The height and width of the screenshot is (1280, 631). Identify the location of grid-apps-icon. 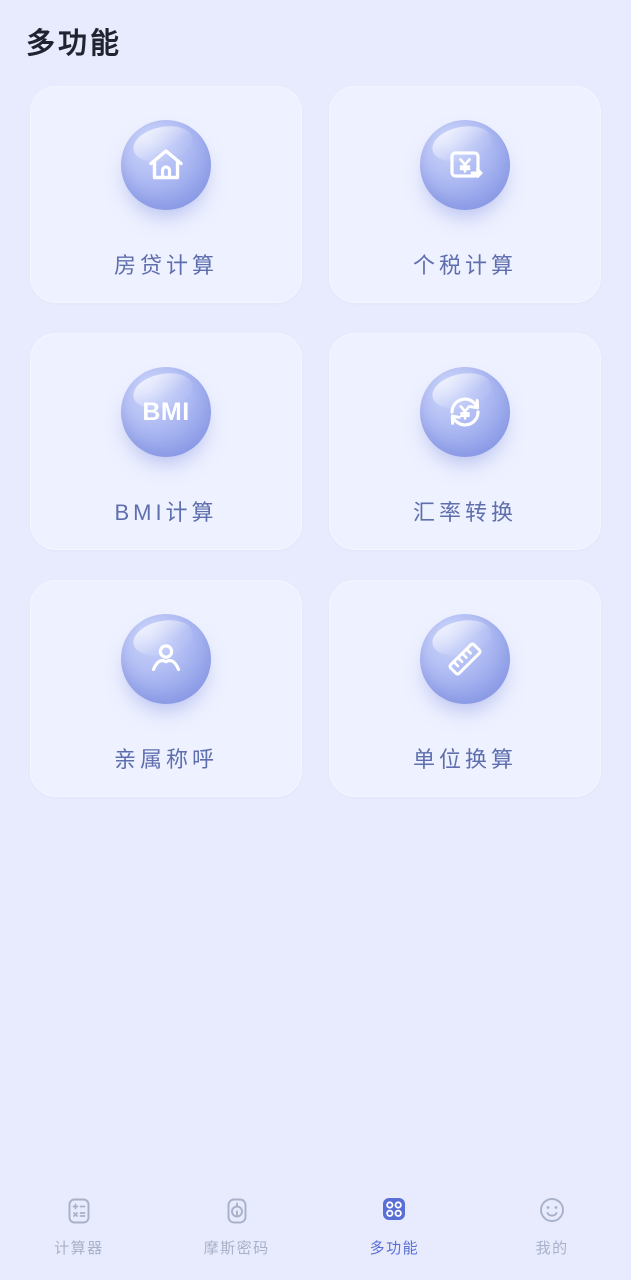
(394, 1211).